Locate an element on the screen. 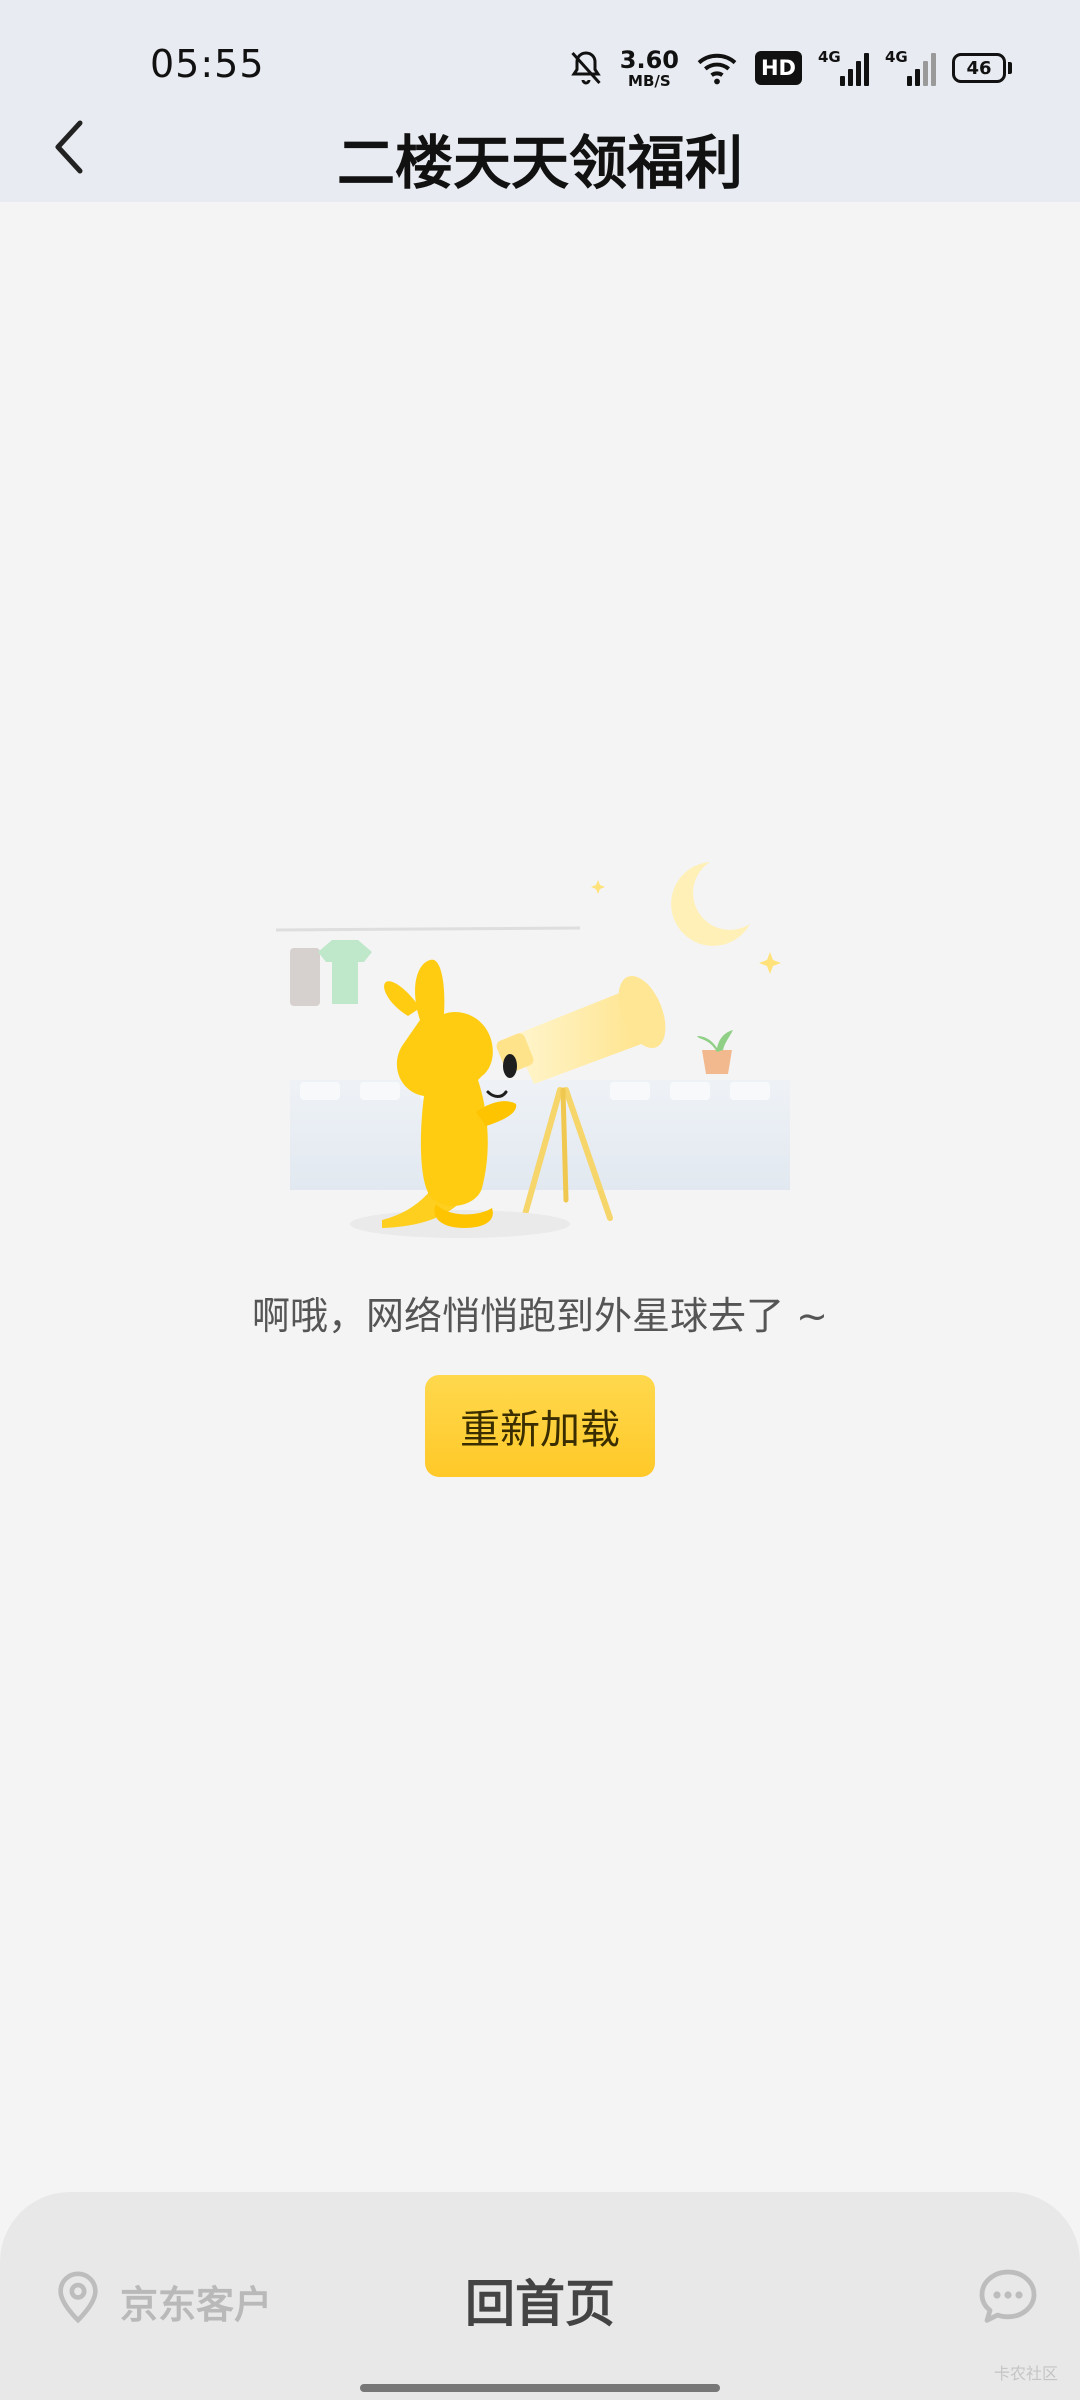 The width and height of the screenshot is (1080, 2400). battery-level: 46 is located at coordinates (979, 68).